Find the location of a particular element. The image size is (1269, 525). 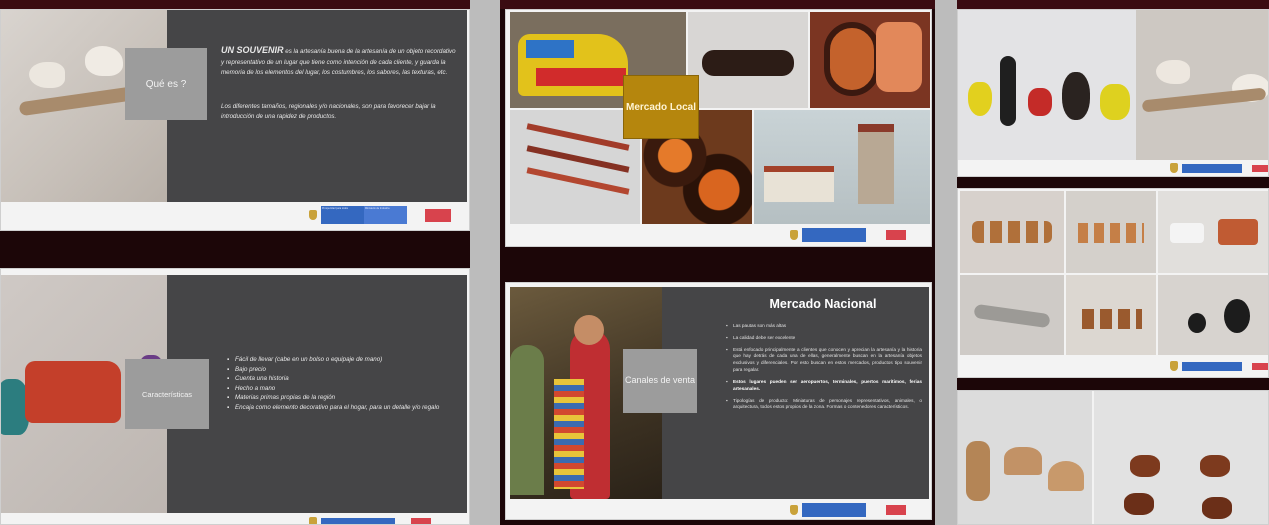

white-miniature is located at coordinates (1187, 233).